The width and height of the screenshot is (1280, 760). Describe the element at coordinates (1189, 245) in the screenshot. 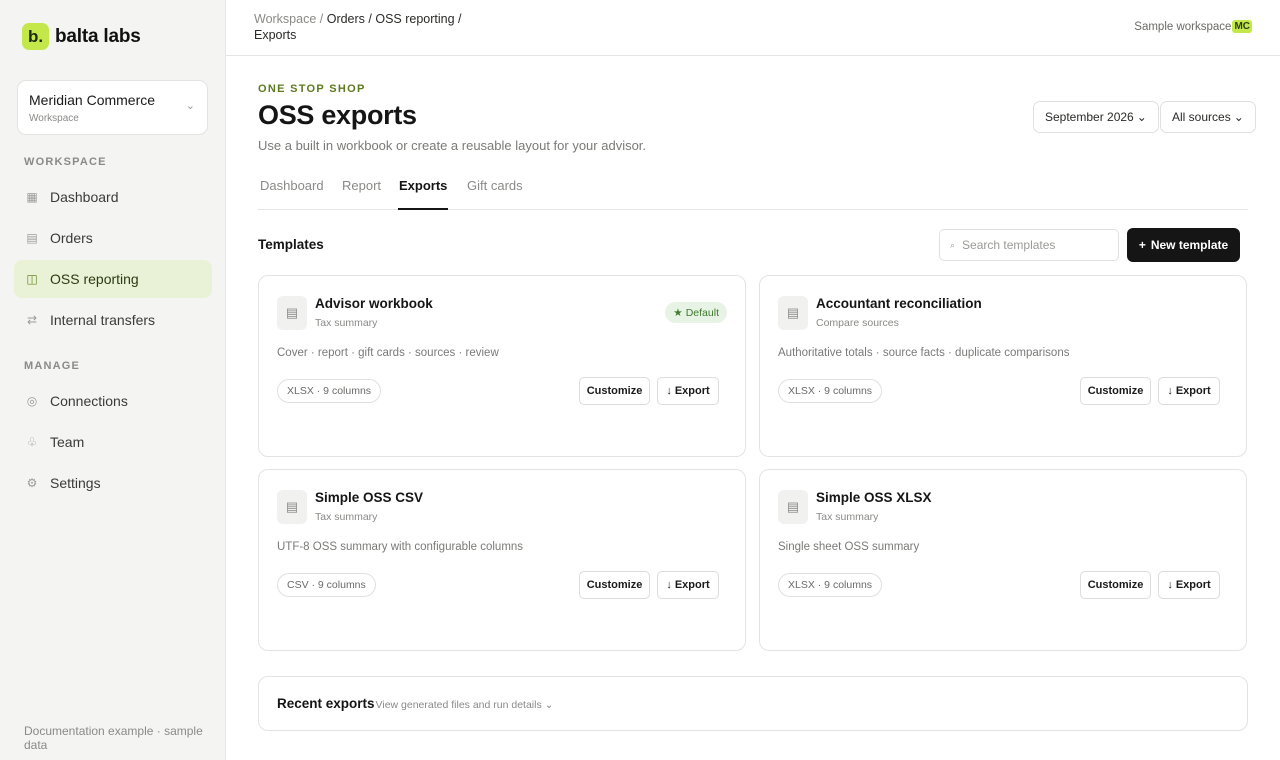

I see `new-template-label: New template` at that location.